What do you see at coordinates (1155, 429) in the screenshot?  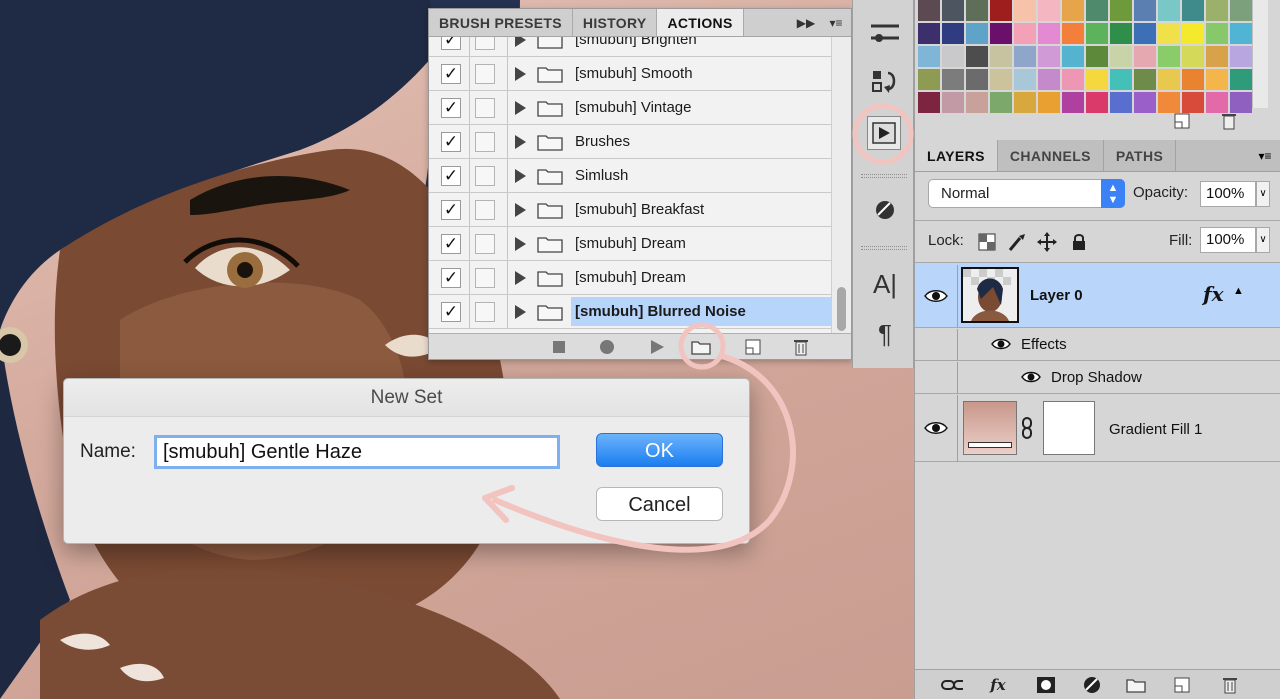 I see `layer-name: Gradient Fill 1` at bounding box center [1155, 429].